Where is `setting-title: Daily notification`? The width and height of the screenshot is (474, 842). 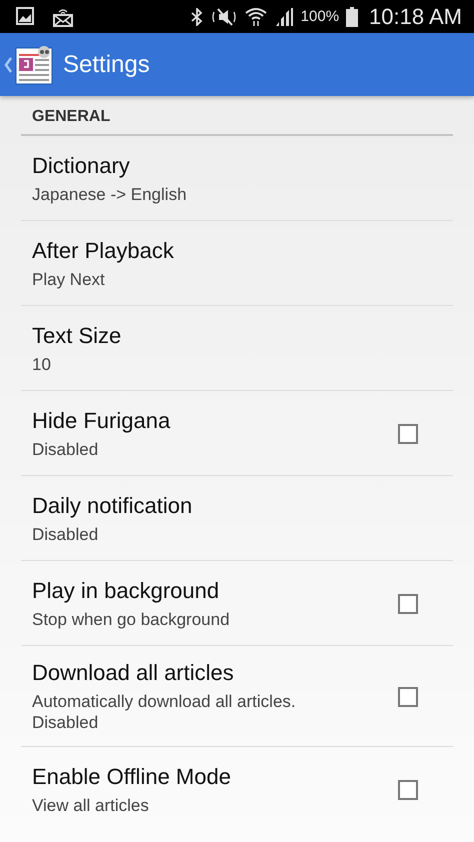
setting-title: Daily notification is located at coordinates (113, 505).